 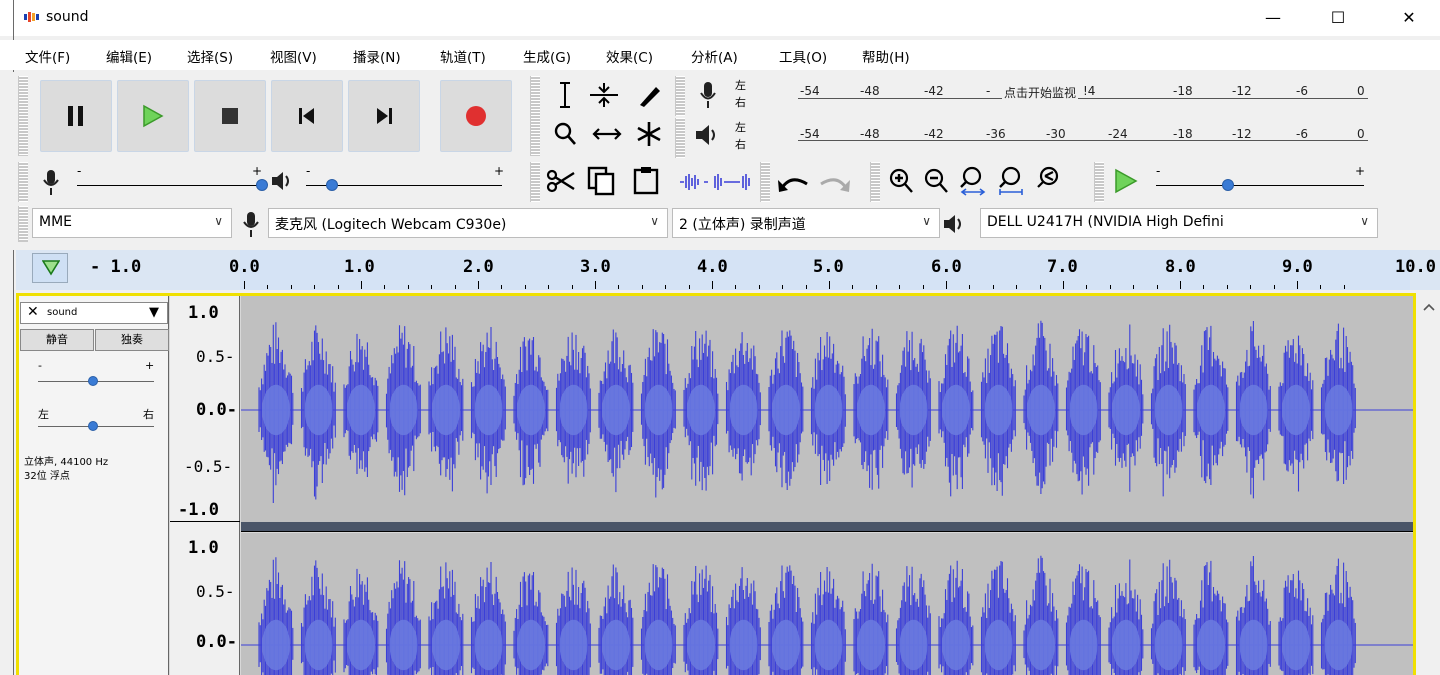 What do you see at coordinates (93, 426) in the screenshot?
I see `pan-knob` at bounding box center [93, 426].